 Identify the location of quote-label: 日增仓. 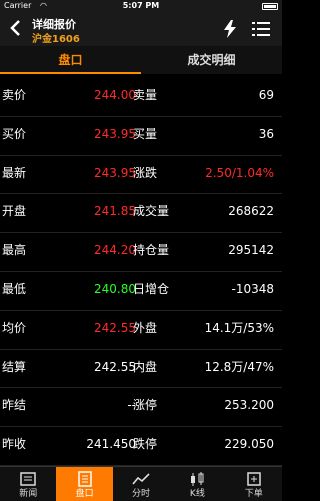
(151, 289).